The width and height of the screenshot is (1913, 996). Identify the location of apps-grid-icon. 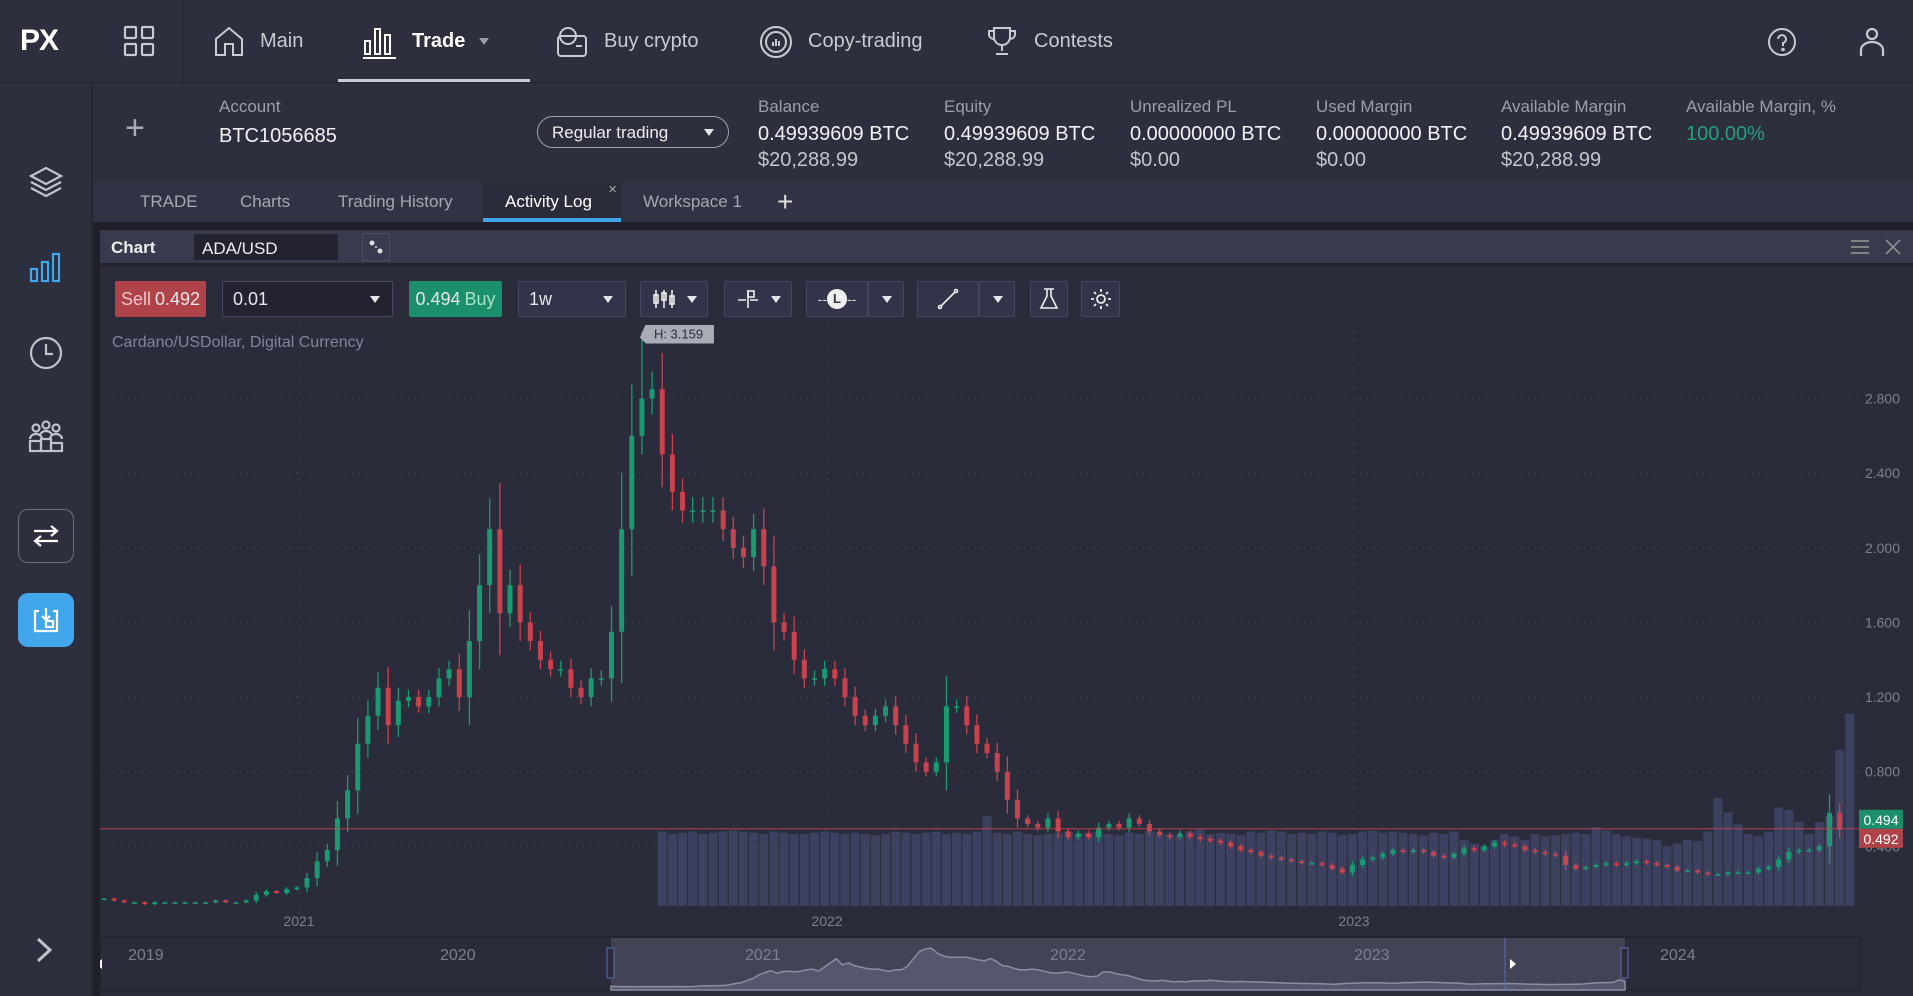
(139, 43).